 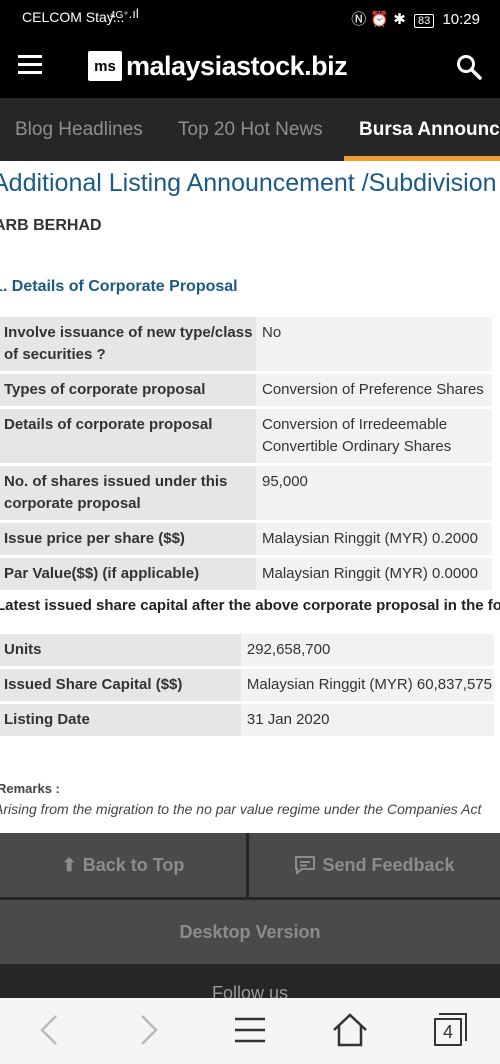 What do you see at coordinates (380, 19) in the screenshot?
I see `alarm-icon: ⏰` at bounding box center [380, 19].